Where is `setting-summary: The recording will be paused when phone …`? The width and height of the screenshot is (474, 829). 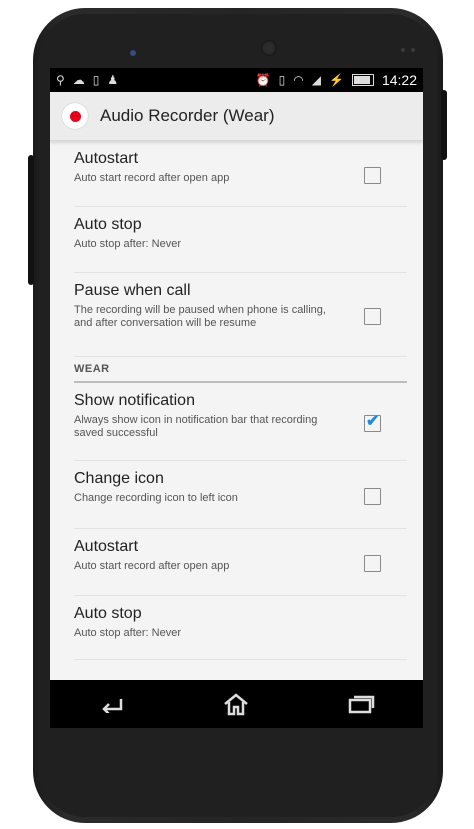
setting-summary: The recording will be paused when phone … is located at coordinates (200, 316).